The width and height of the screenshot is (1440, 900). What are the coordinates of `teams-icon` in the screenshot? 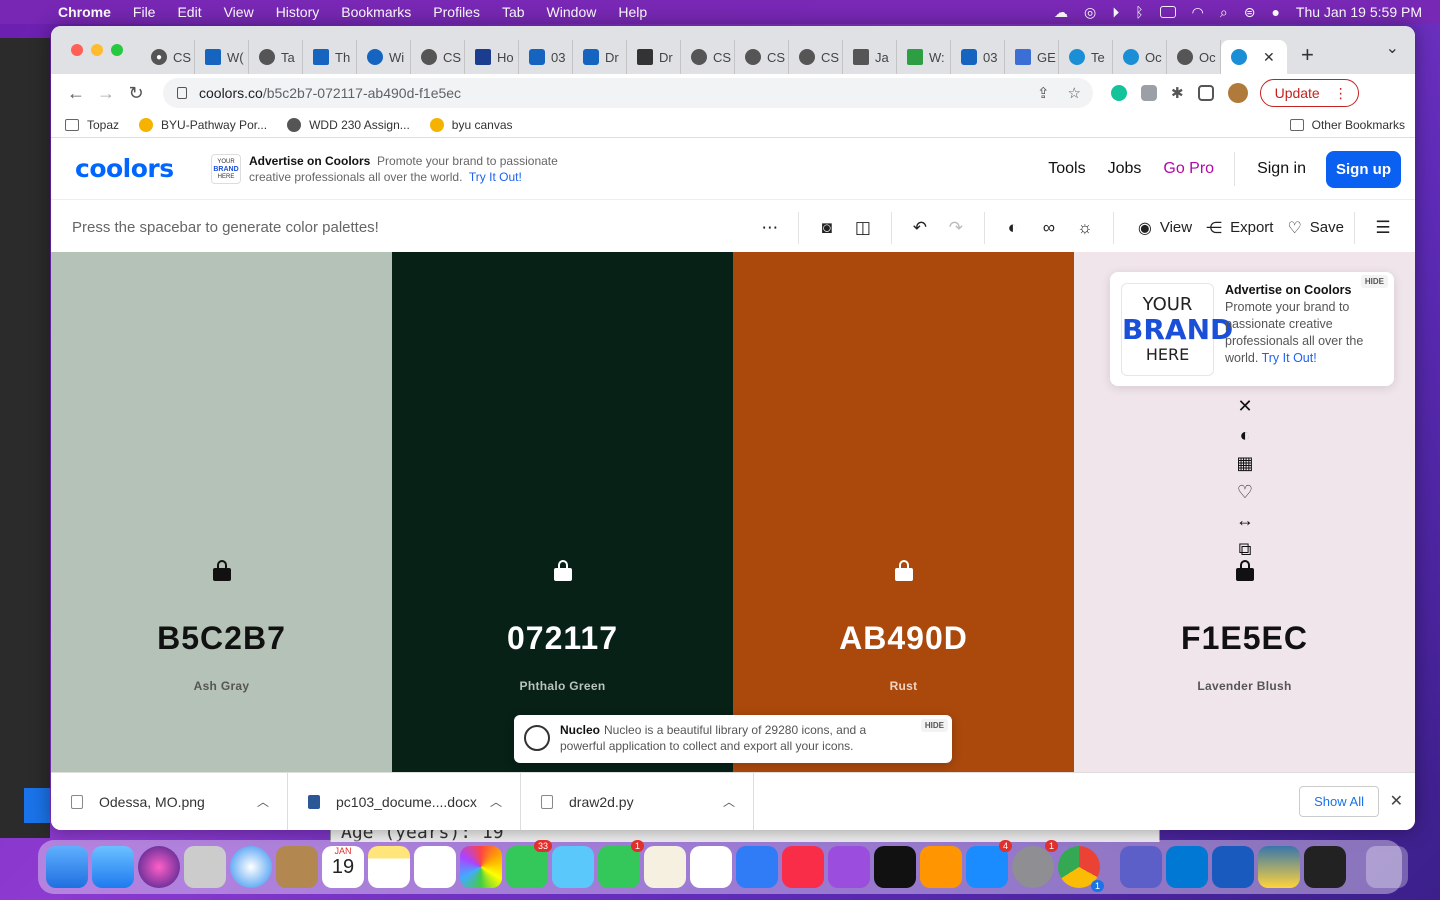 It's located at (1141, 867).